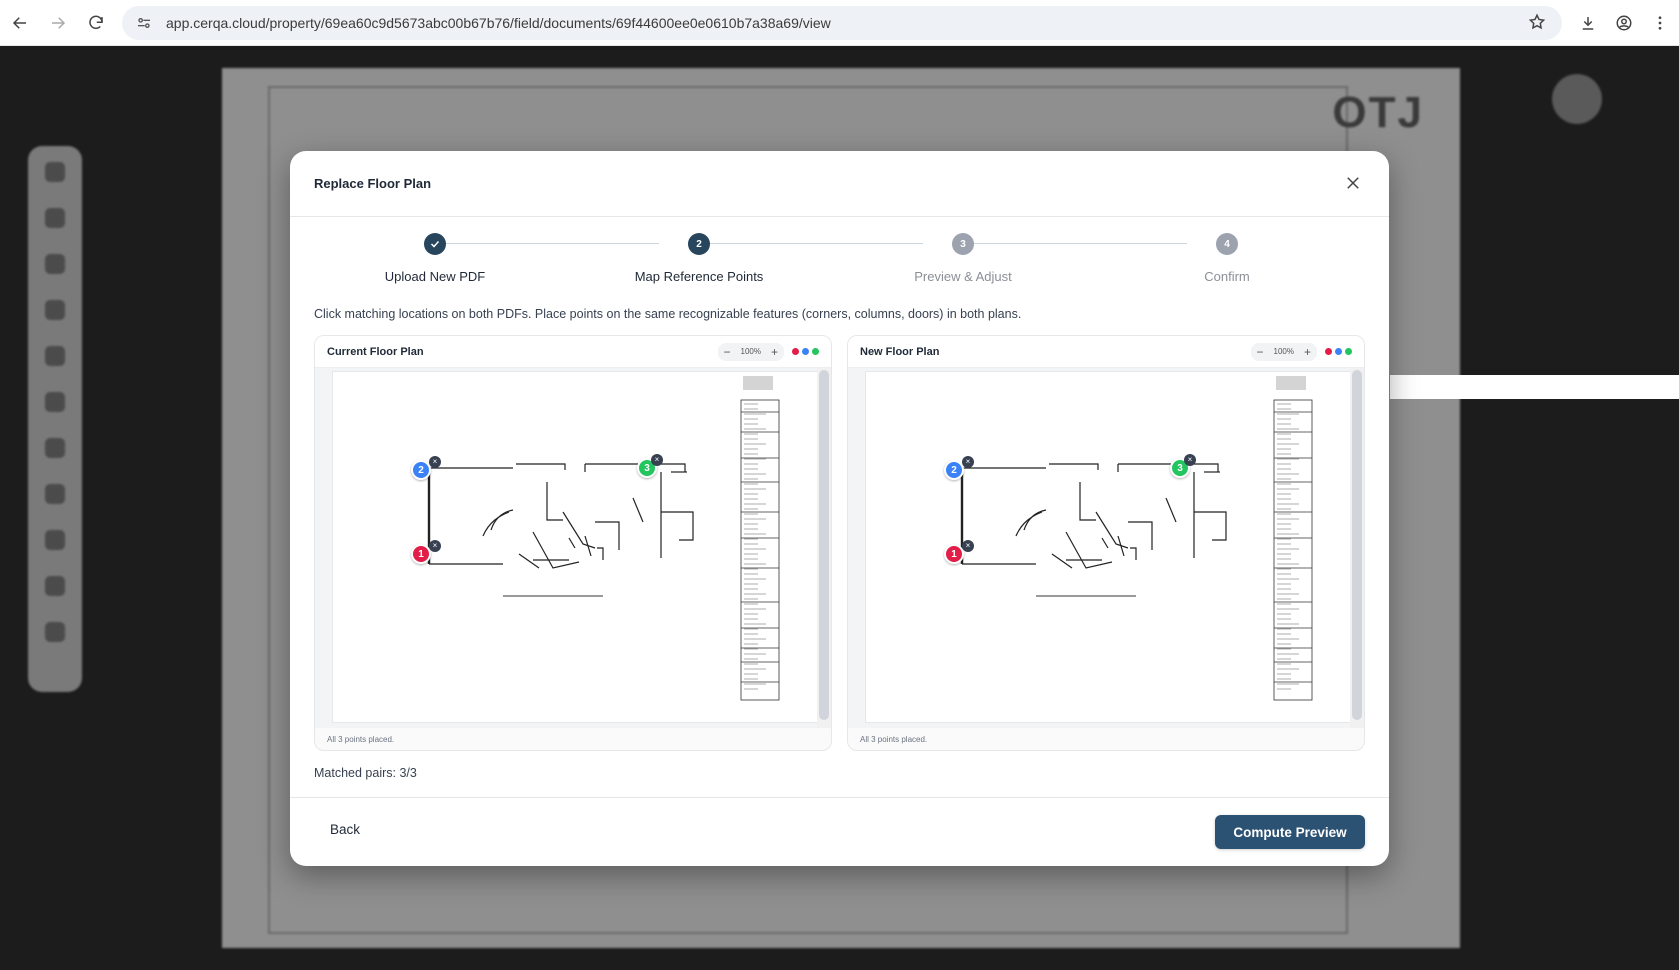 The image size is (1679, 970). What do you see at coordinates (699, 276) in the screenshot?
I see `step-label: Map Reference Points` at bounding box center [699, 276].